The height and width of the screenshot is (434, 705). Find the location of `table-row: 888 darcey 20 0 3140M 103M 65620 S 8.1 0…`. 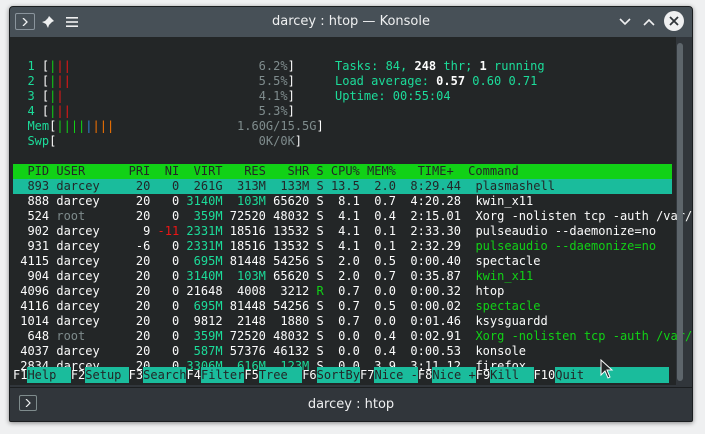

table-row: 888 darcey 20 0 3140M 103M 65620 S 8.1 0… is located at coordinates (273, 201).